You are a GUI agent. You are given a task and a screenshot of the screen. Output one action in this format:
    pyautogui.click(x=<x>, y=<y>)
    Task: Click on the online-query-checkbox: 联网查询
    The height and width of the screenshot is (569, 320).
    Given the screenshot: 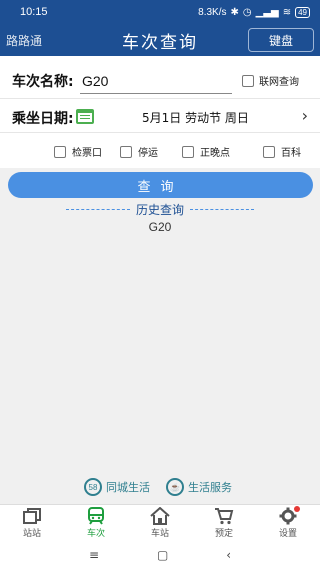 What is the action you would take?
    pyautogui.click(x=270, y=80)
    